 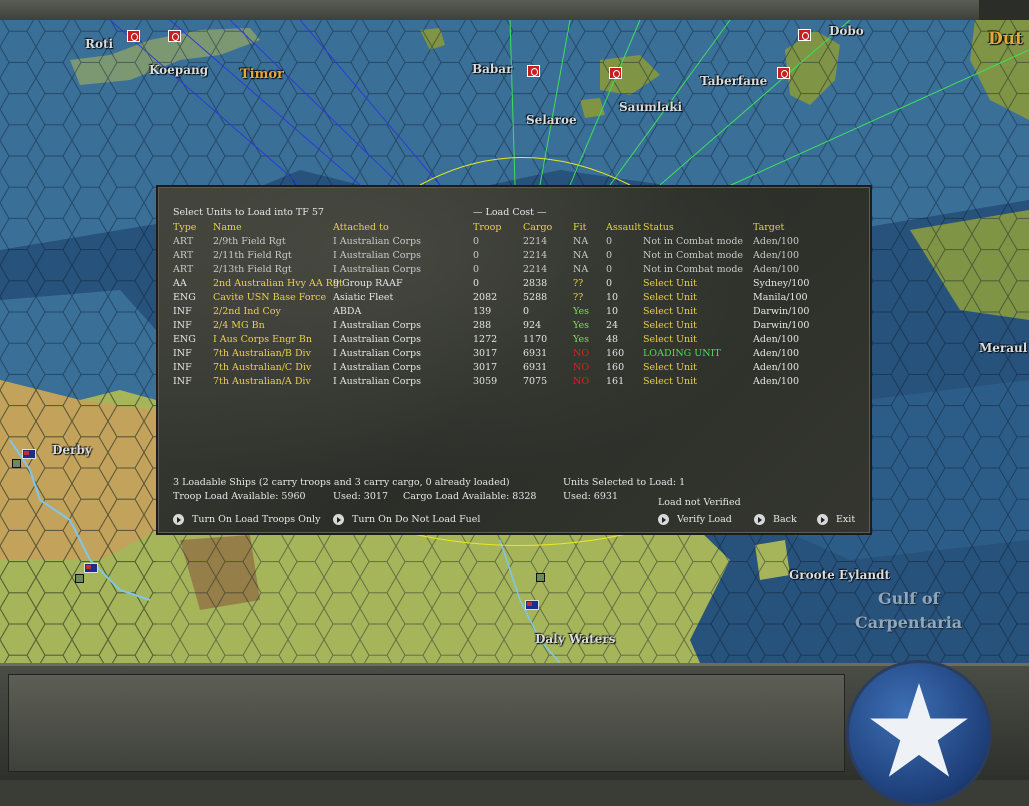 I want to click on unit-fit: NO, so click(x=581, y=353).